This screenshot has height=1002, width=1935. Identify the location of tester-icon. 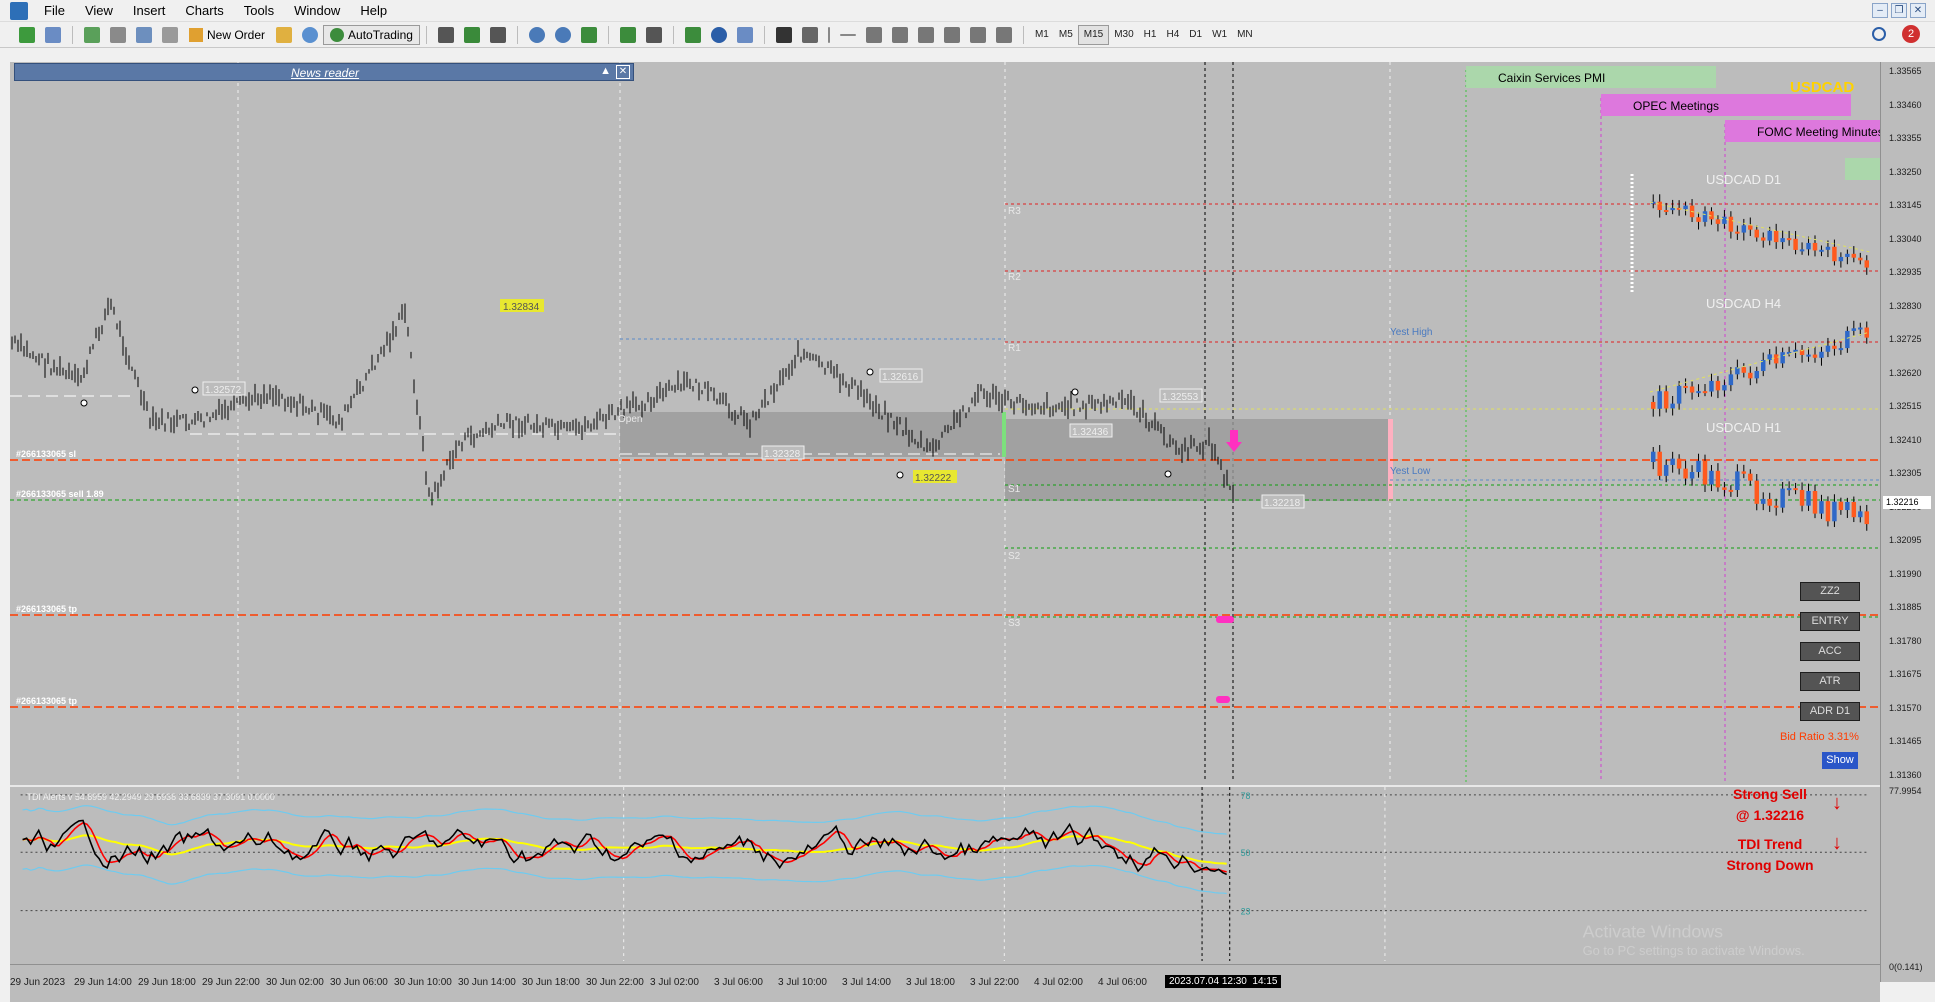
(170, 34).